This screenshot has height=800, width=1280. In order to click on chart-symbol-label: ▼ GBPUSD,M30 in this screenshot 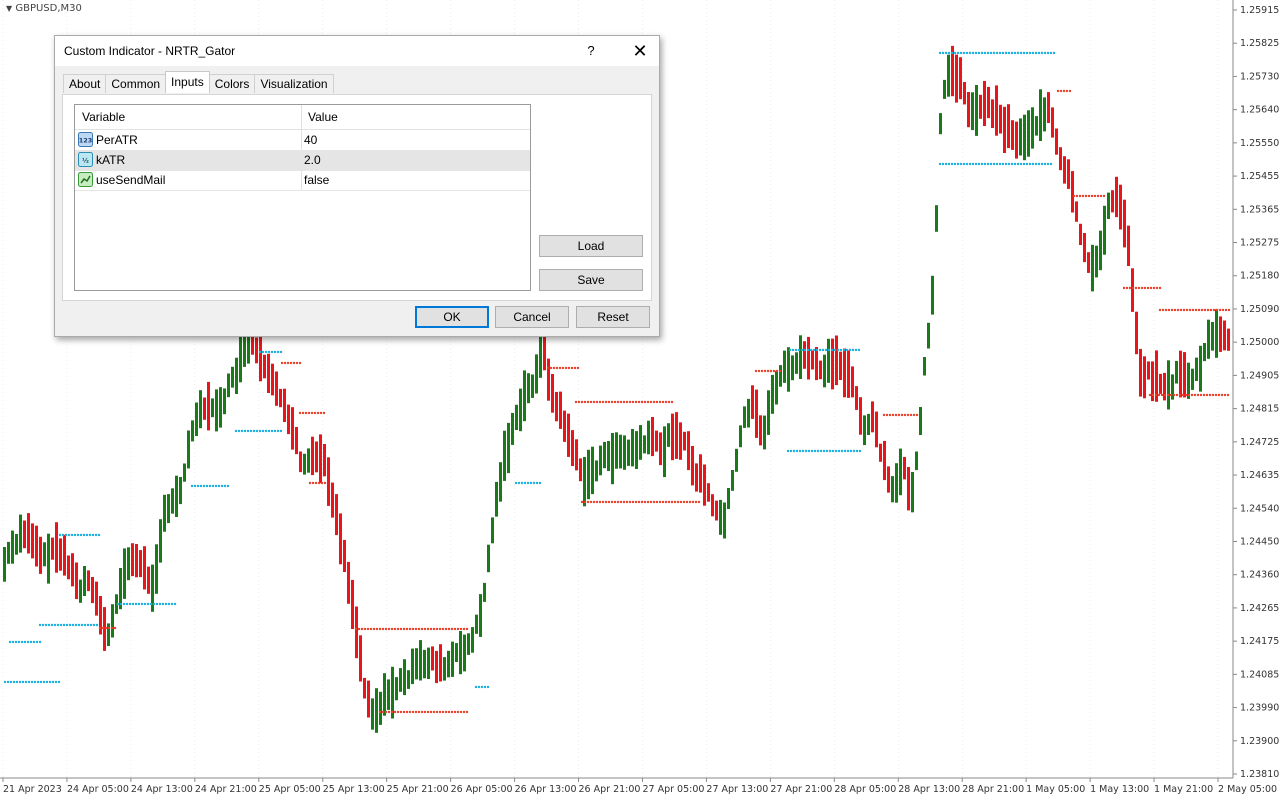, I will do `click(44, 8)`.